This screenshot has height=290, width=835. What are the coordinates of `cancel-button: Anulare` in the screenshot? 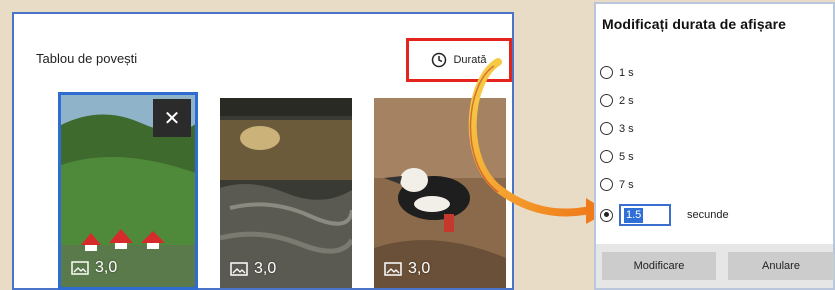 It's located at (781, 266).